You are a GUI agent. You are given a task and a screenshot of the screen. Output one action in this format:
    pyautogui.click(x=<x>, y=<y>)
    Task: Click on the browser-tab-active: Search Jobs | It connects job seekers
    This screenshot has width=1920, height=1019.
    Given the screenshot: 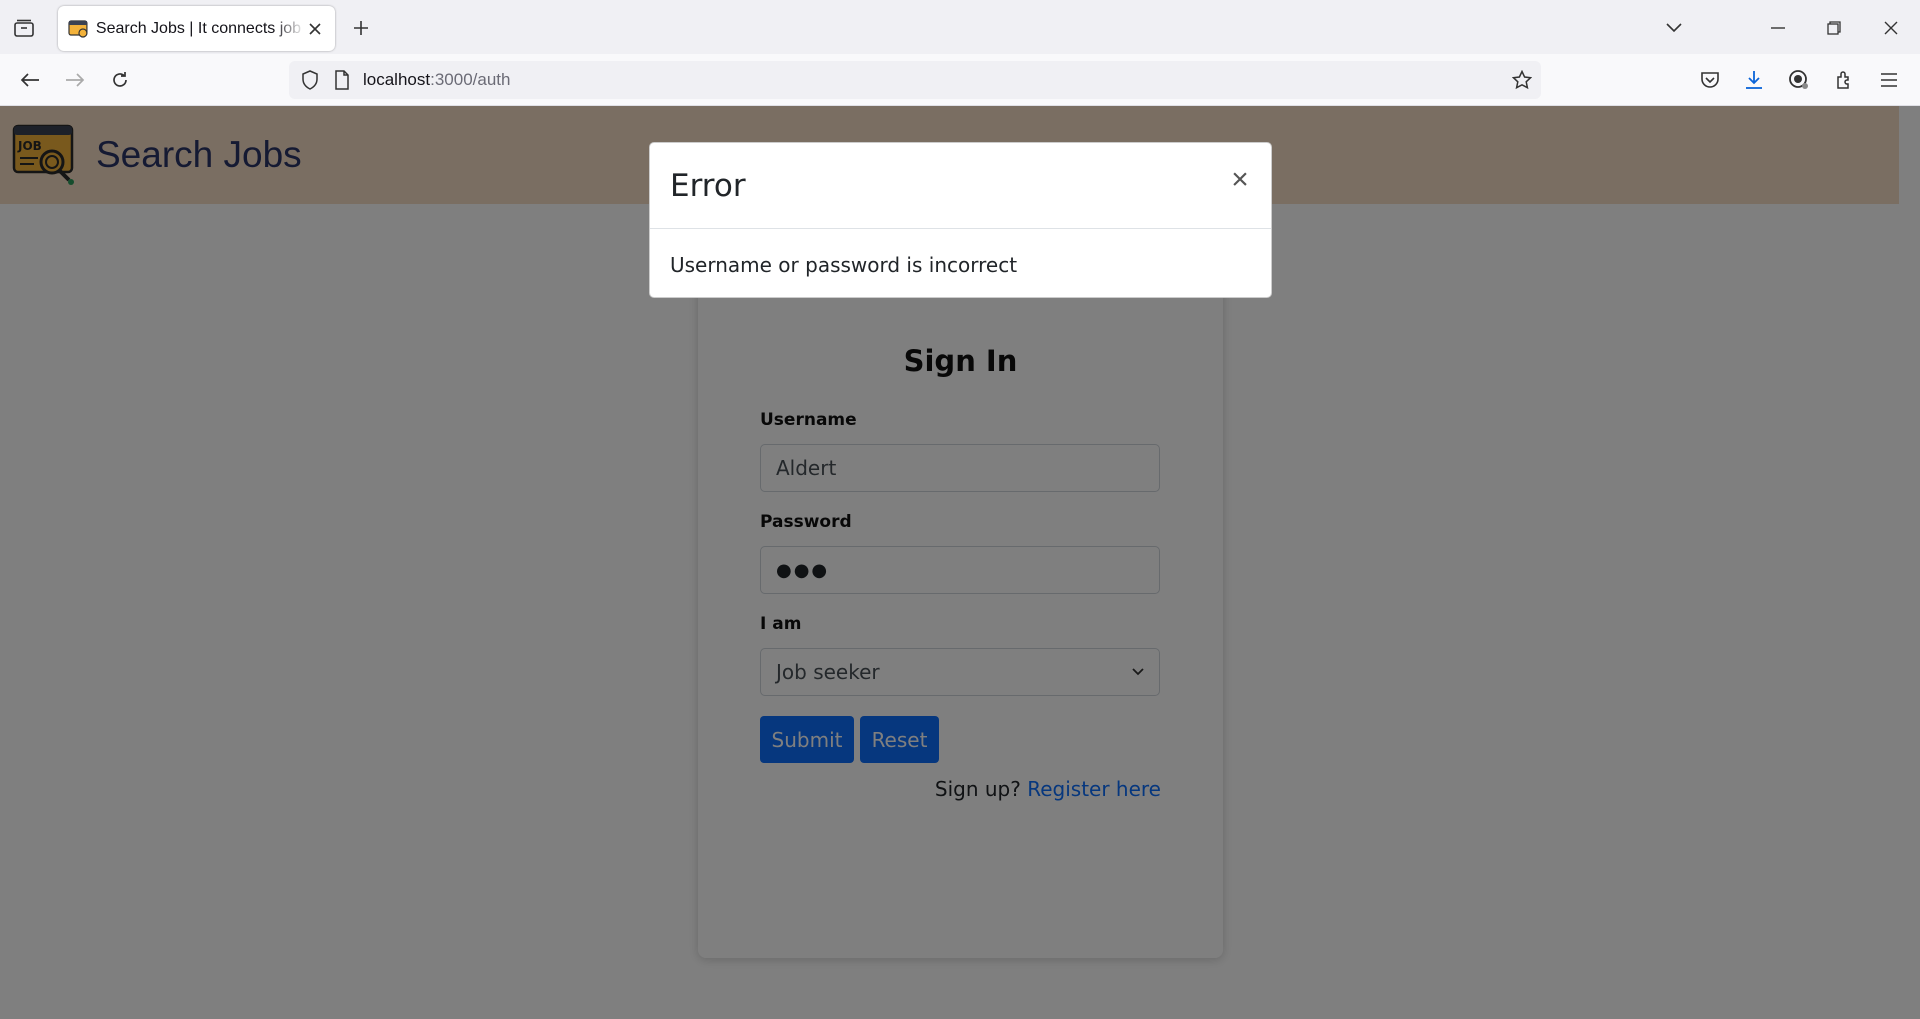 What is the action you would take?
    pyautogui.click(x=196, y=28)
    